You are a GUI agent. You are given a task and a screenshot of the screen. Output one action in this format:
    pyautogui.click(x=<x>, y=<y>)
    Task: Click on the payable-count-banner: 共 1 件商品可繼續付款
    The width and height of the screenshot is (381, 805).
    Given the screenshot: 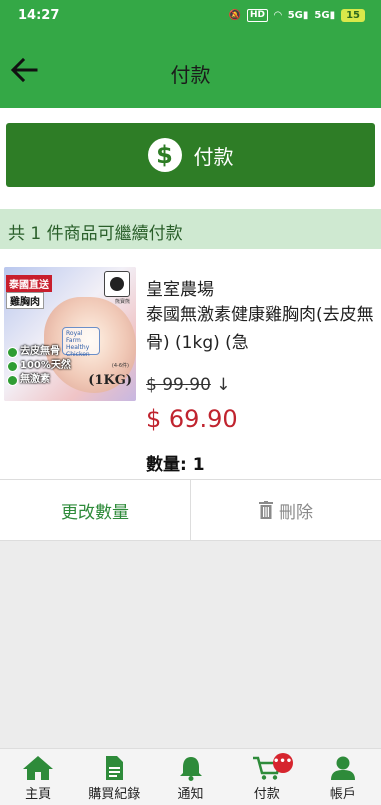 What is the action you would take?
    pyautogui.click(x=190, y=229)
    